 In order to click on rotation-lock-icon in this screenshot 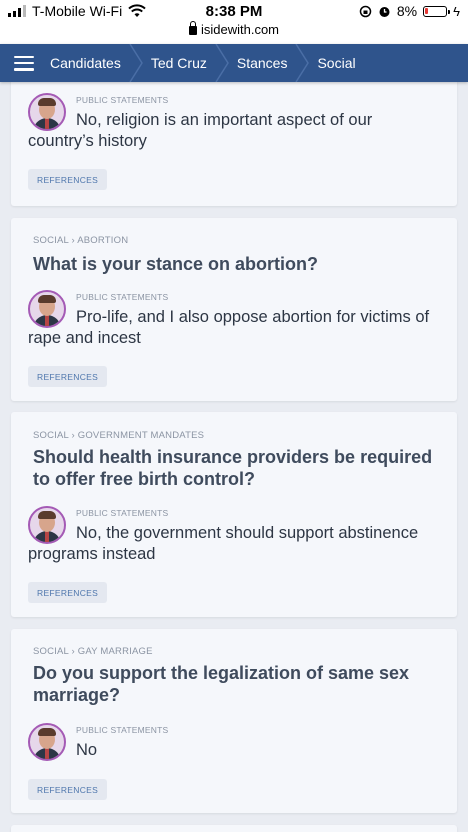, I will do `click(365, 11)`.